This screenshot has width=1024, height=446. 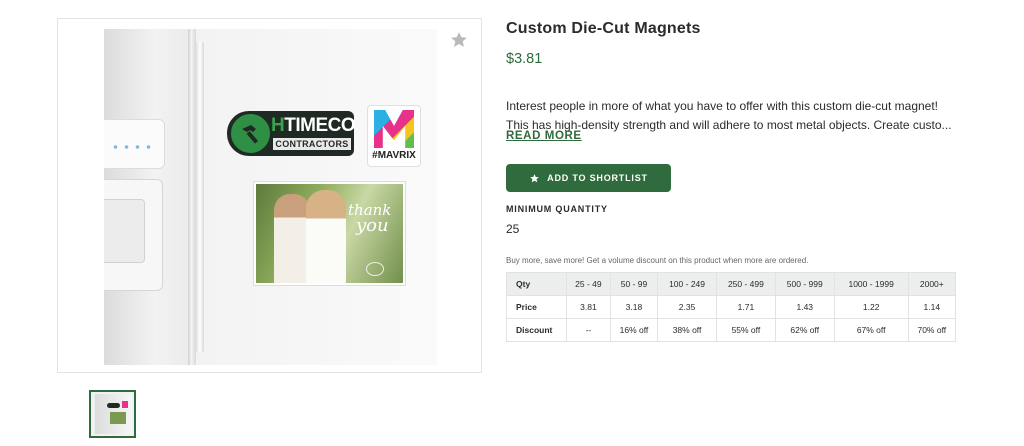 What do you see at coordinates (544, 136) in the screenshot?
I see `read-more-link: READ MORE` at bounding box center [544, 136].